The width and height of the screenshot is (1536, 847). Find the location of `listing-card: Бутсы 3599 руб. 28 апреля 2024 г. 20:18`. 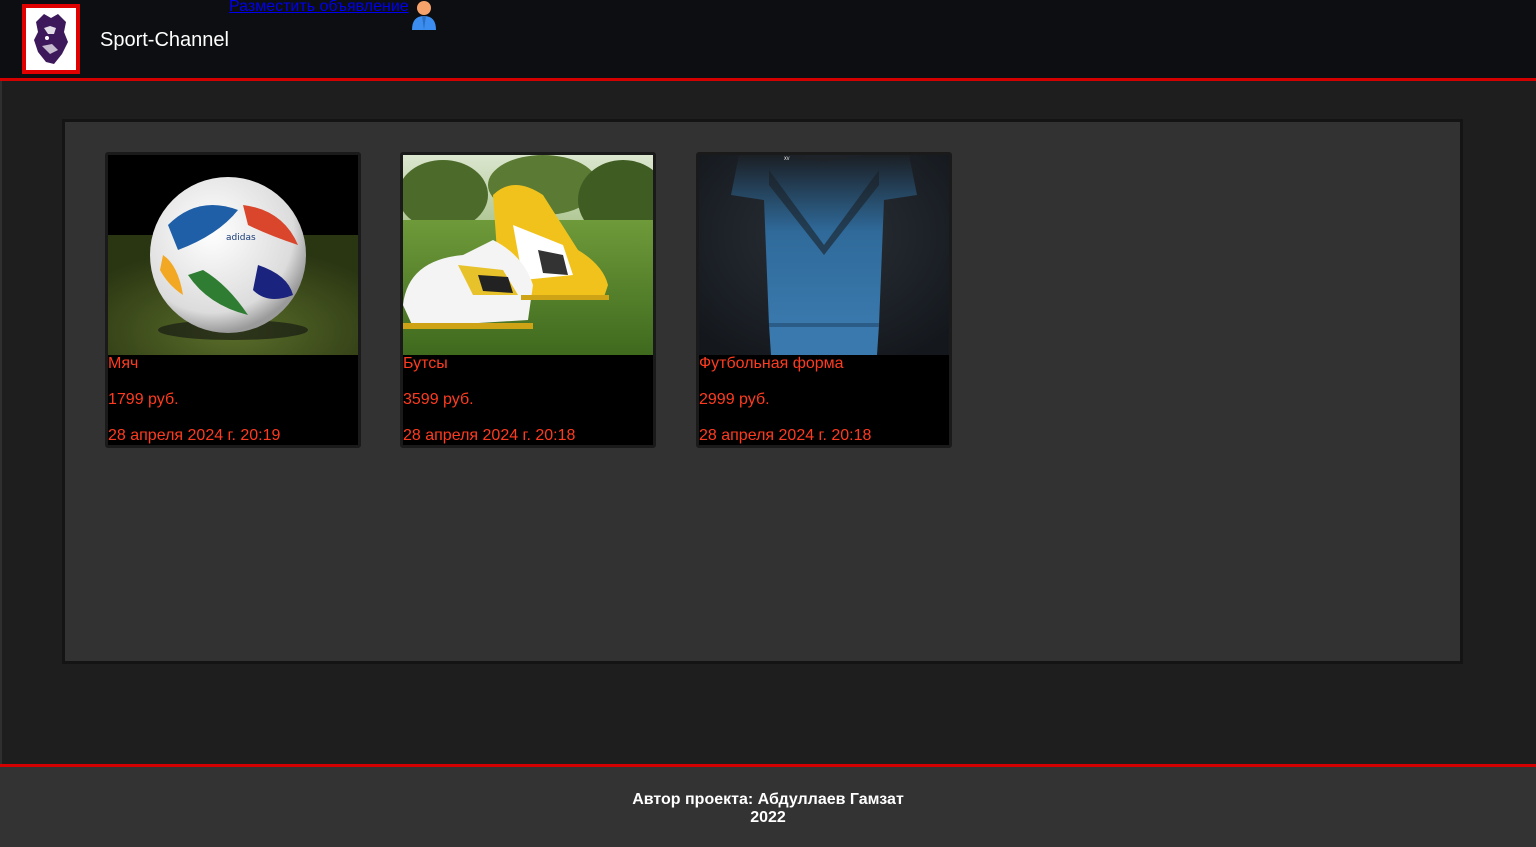

listing-card: Бутсы 3599 руб. 28 апреля 2024 г. 20:18 is located at coordinates (528, 300).